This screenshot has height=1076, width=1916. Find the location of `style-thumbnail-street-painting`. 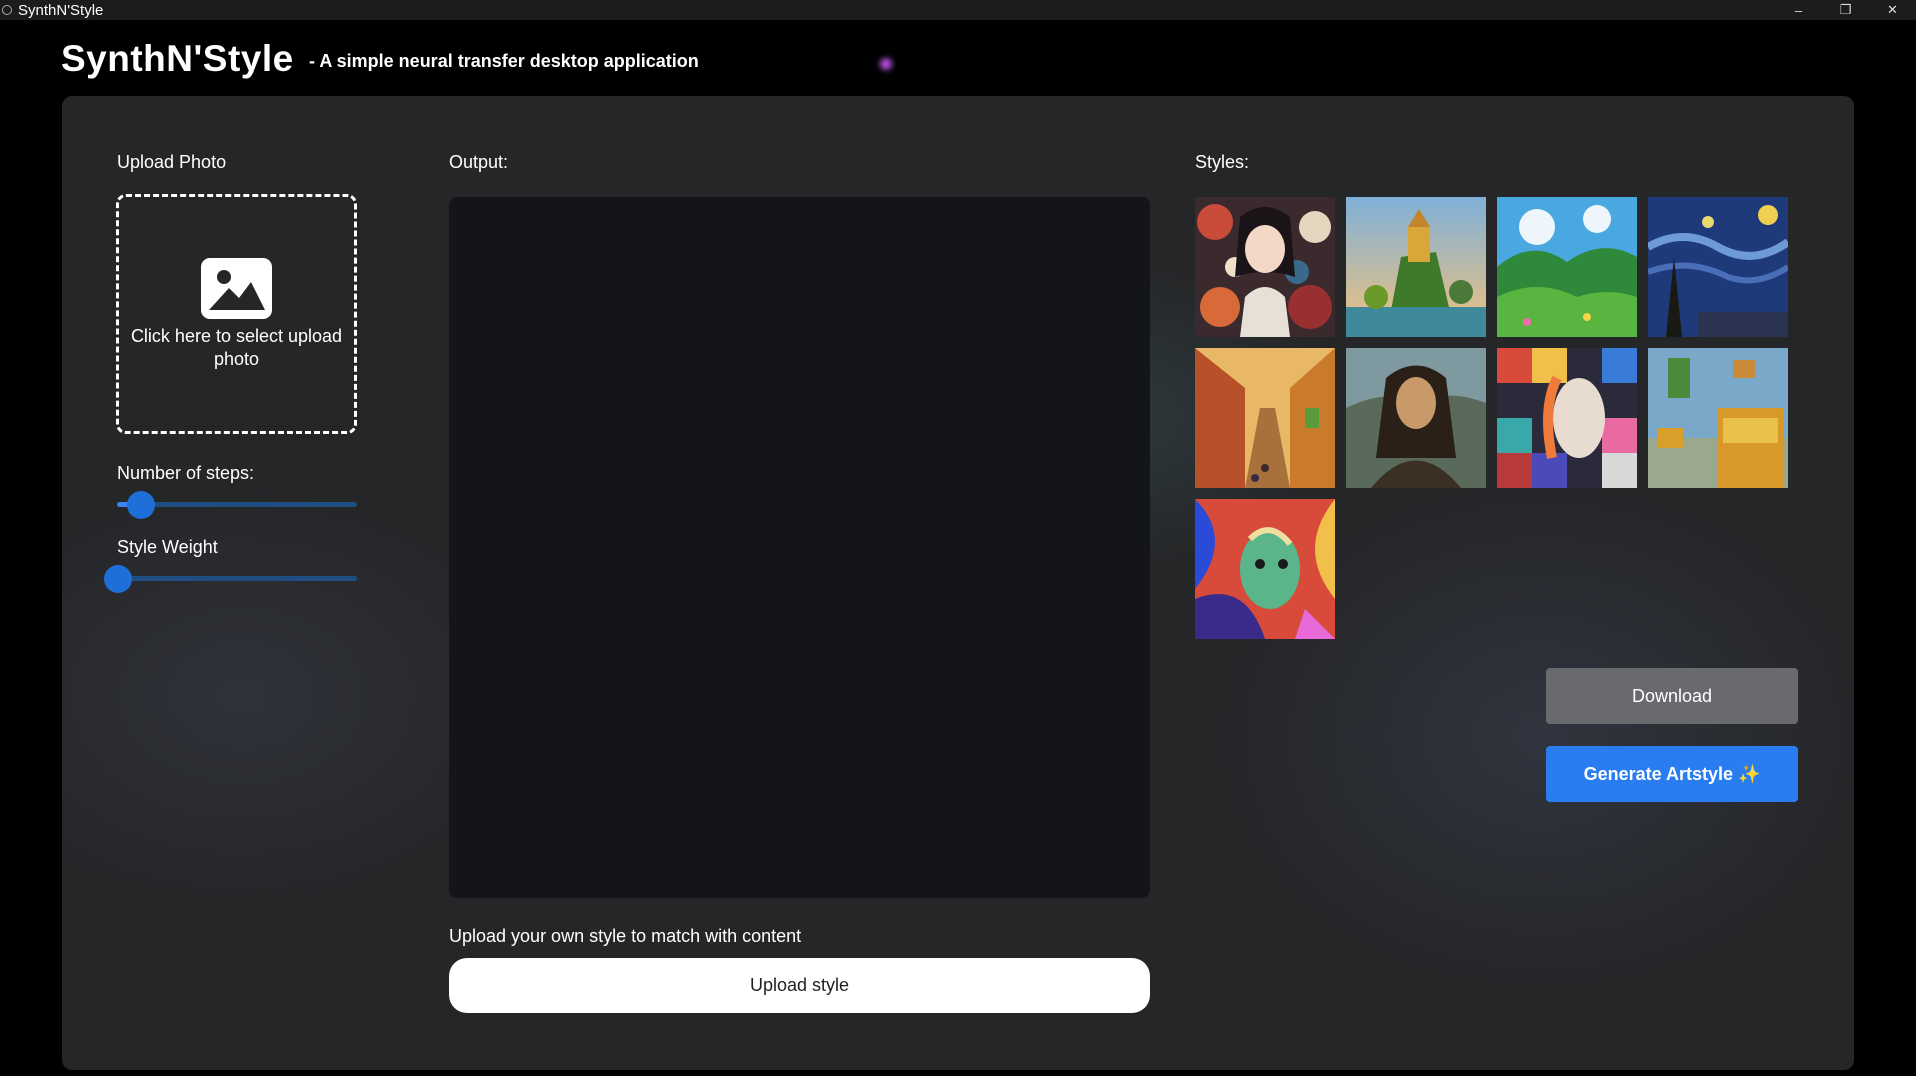

style-thumbnail-street-painting is located at coordinates (1265, 418).